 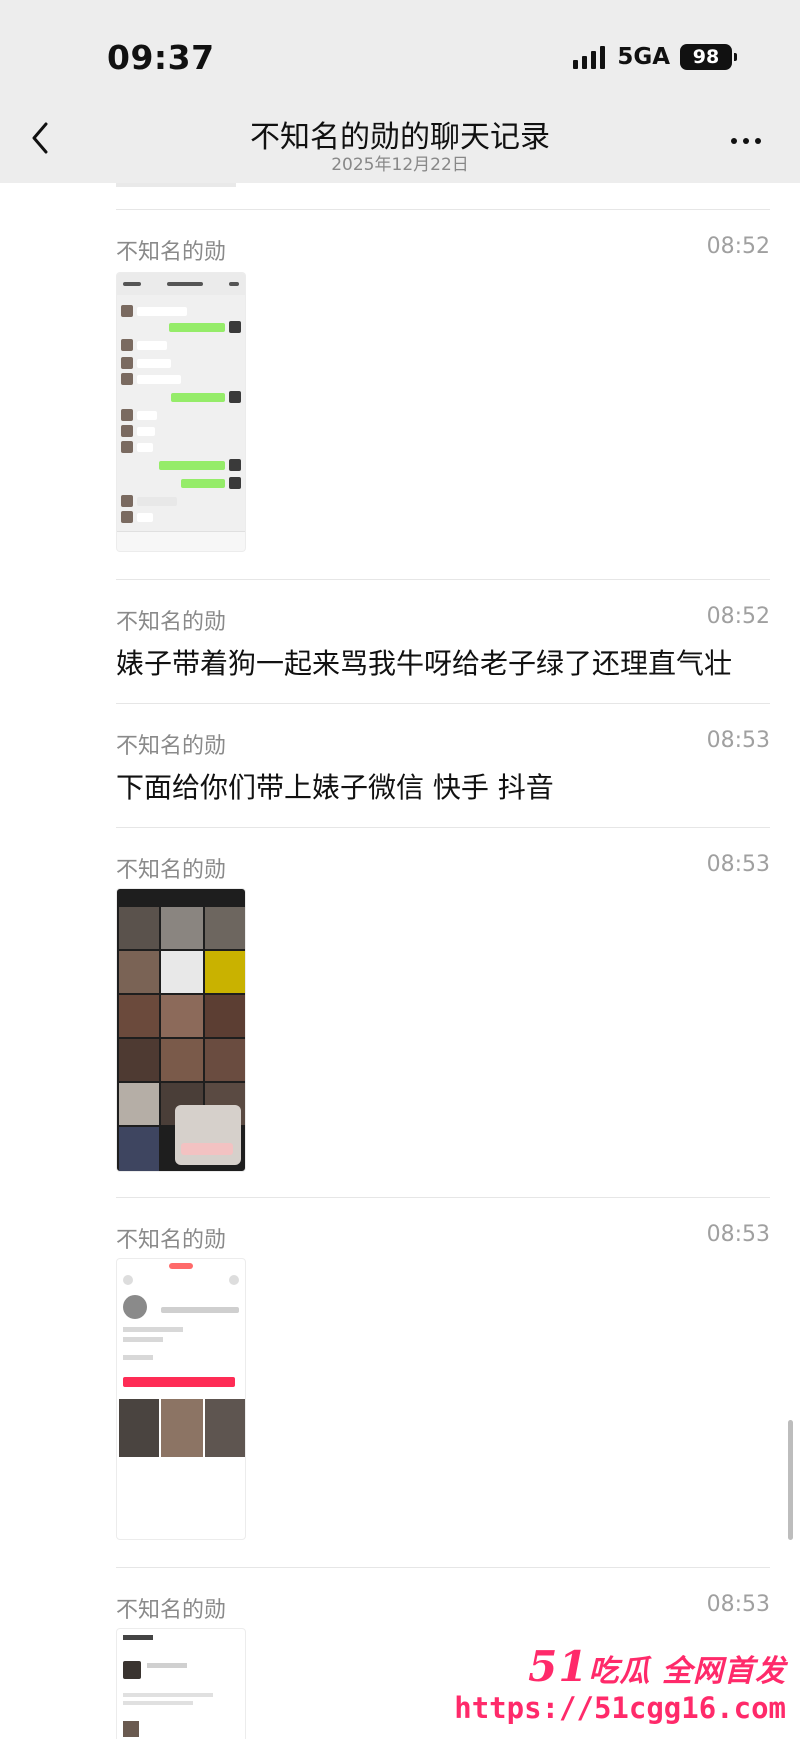 I want to click on network-type: 5GA, so click(x=643, y=57).